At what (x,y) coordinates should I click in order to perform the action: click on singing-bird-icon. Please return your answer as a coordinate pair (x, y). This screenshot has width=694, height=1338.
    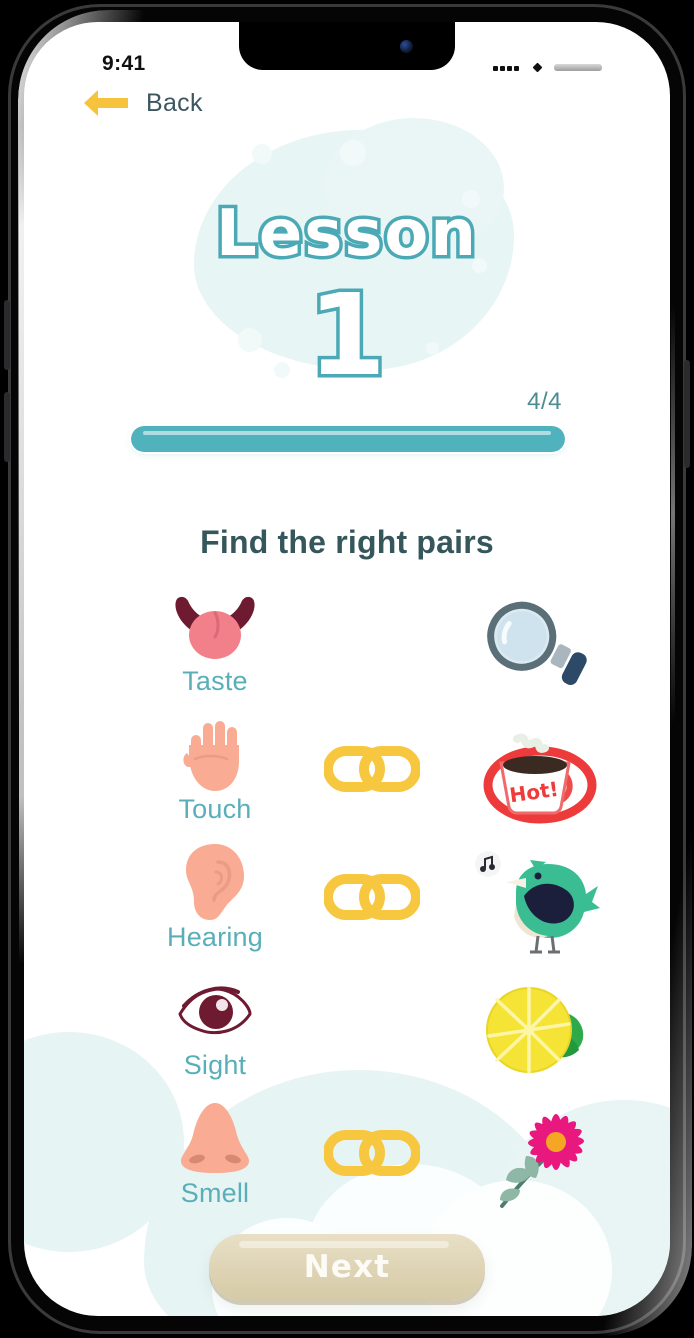
    Looking at the image, I should click on (537, 902).